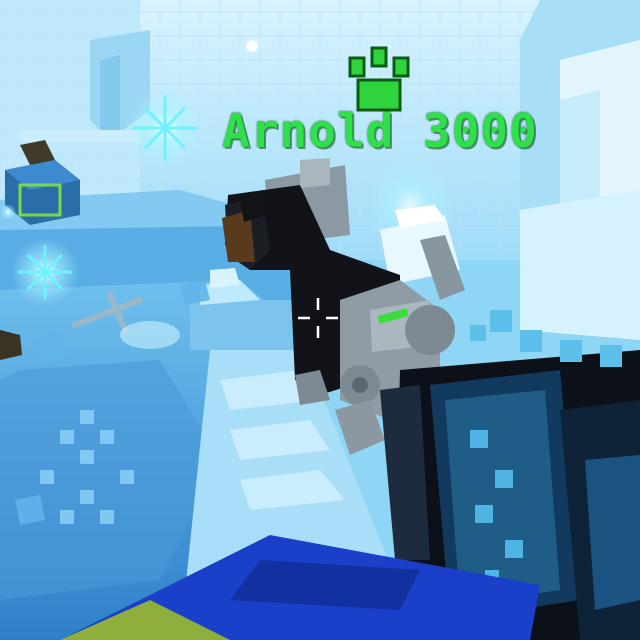 The image size is (640, 640). What do you see at coordinates (150, 335) in the screenshot?
I see `frost-rune` at bounding box center [150, 335].